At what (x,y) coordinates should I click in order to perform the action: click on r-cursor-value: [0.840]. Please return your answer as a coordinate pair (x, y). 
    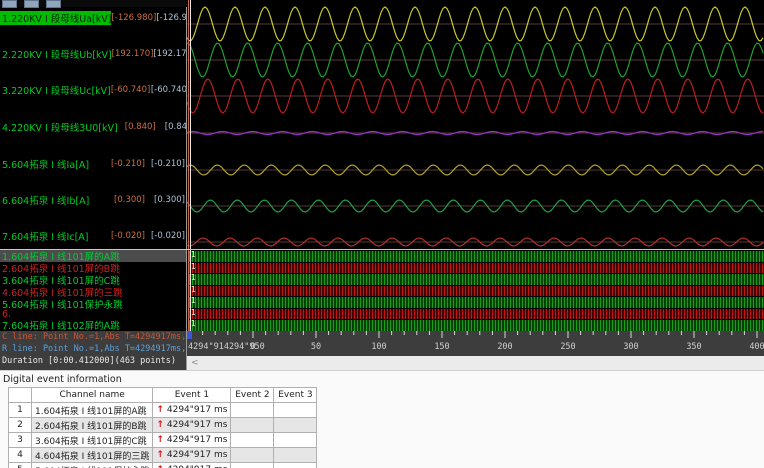
    Looking at the image, I should click on (175, 126).